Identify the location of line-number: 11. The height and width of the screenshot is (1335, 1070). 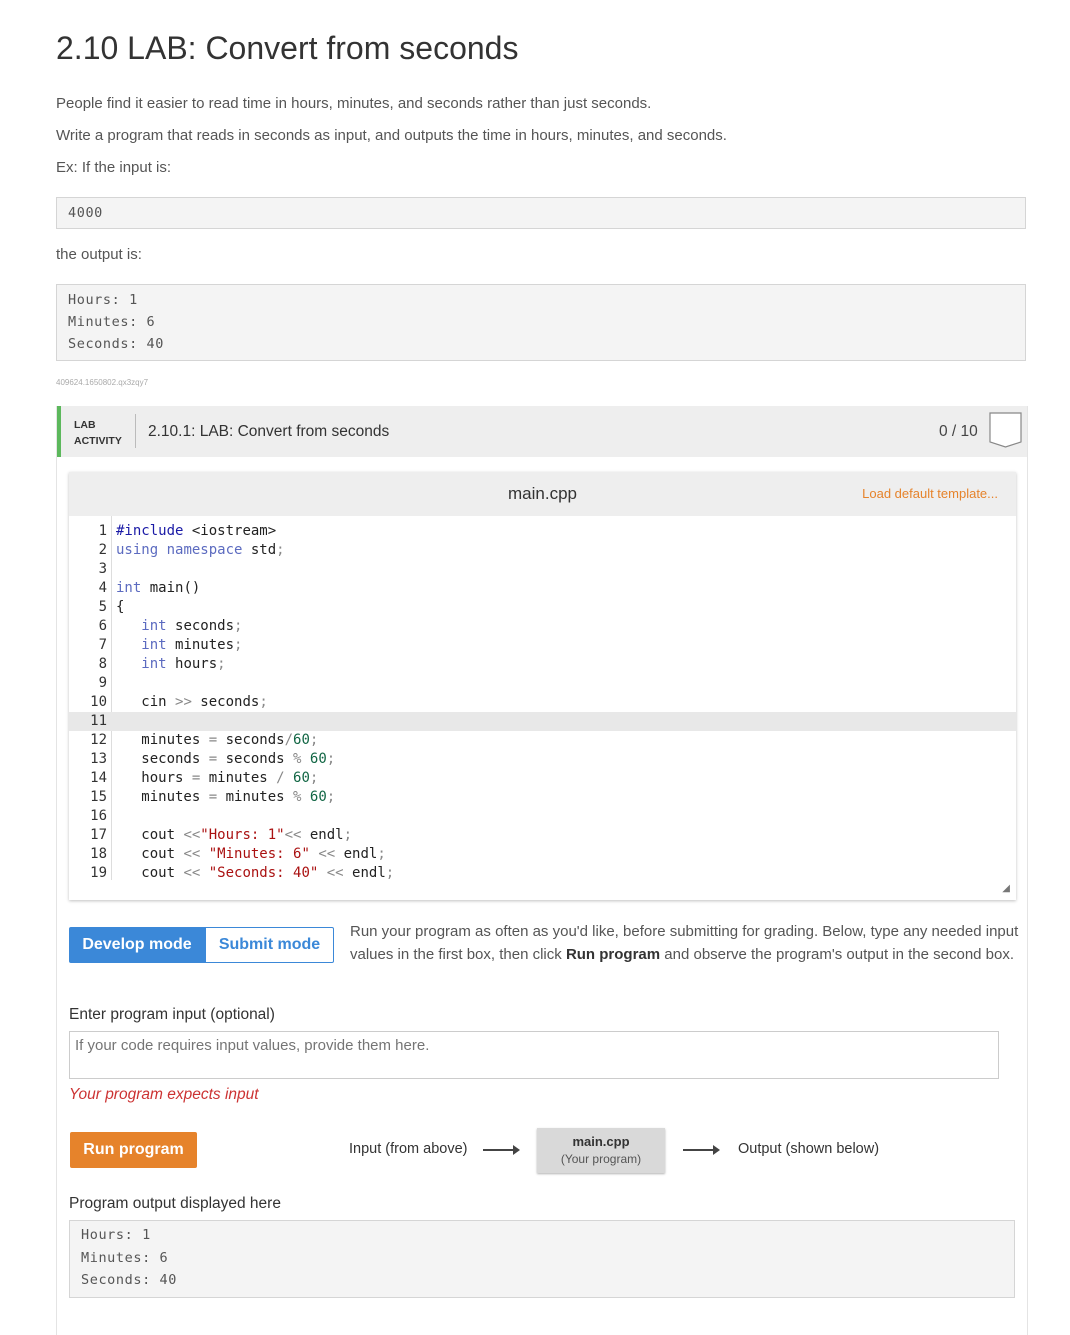
(98, 721).